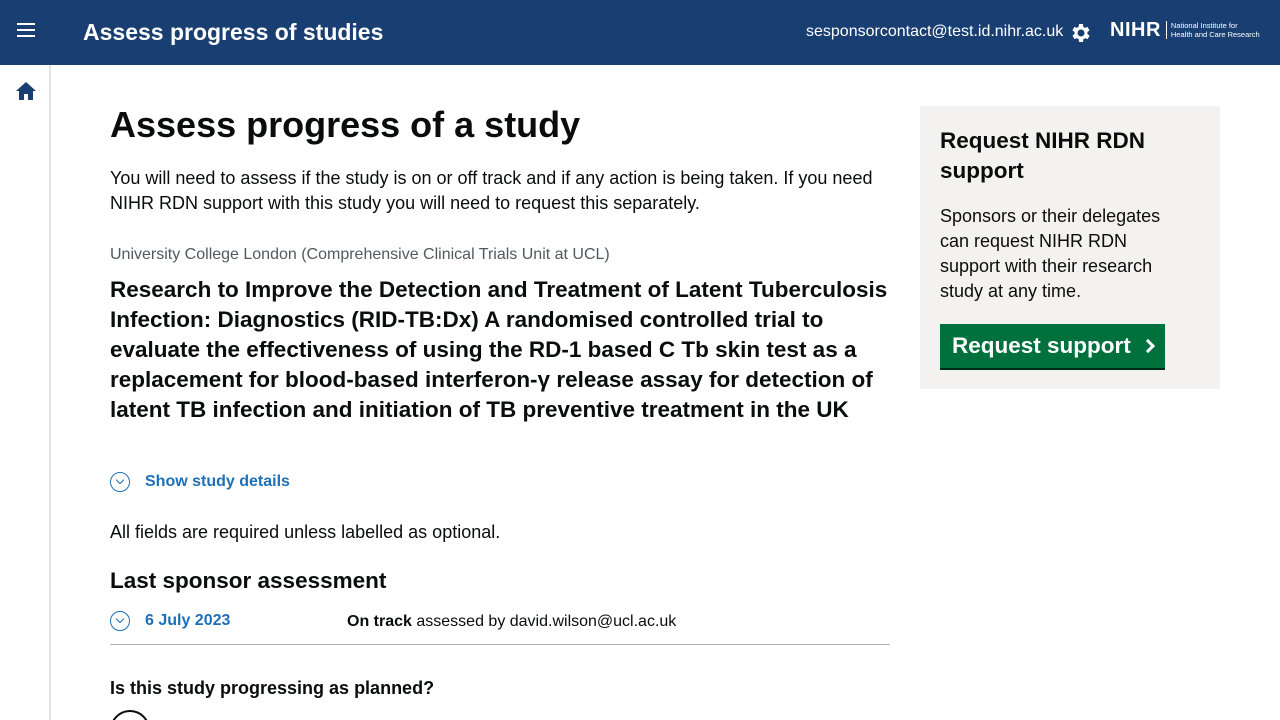 Image resolution: width=1280 pixels, height=720 pixels. I want to click on logo-divider, so click(1166, 30).